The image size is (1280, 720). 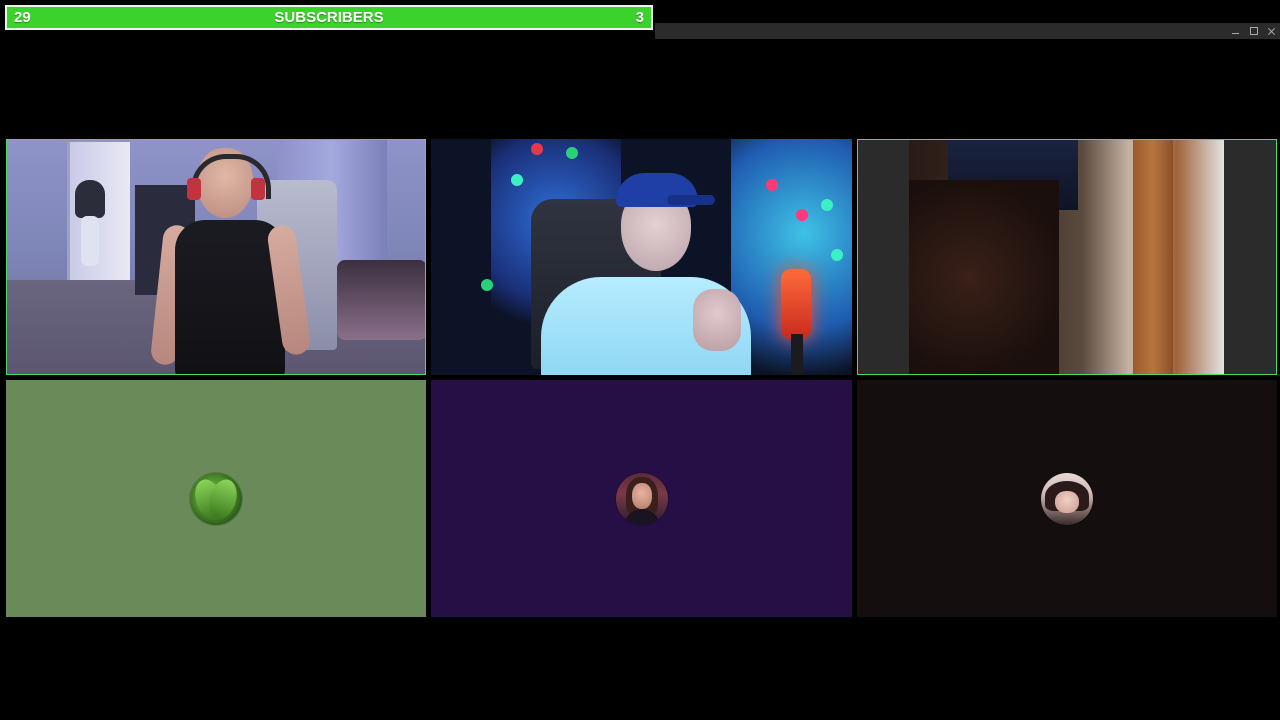 I want to click on goal-title: SUBSCRIBERS, so click(x=329, y=17).